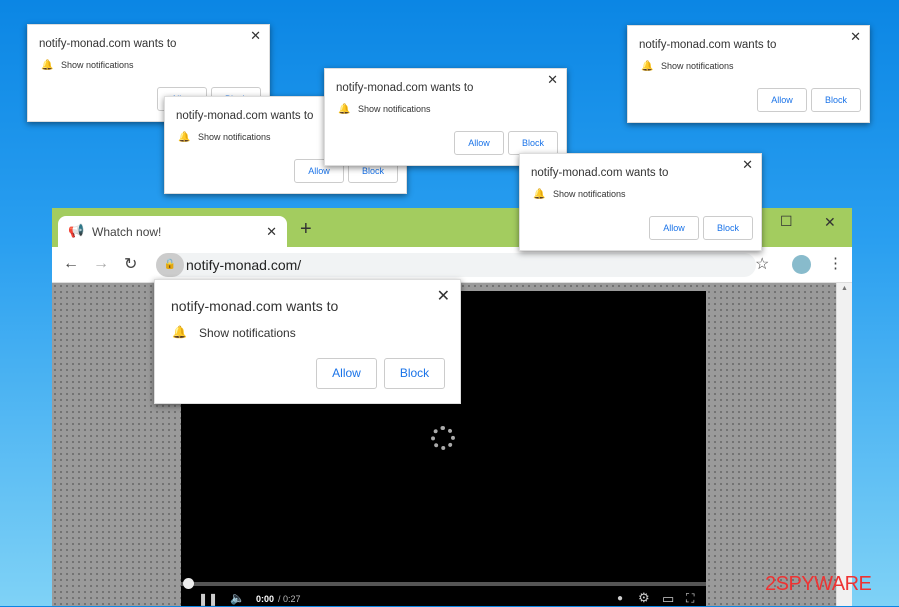 This screenshot has height=607, width=899. I want to click on reload-icon: ↻, so click(130, 264).